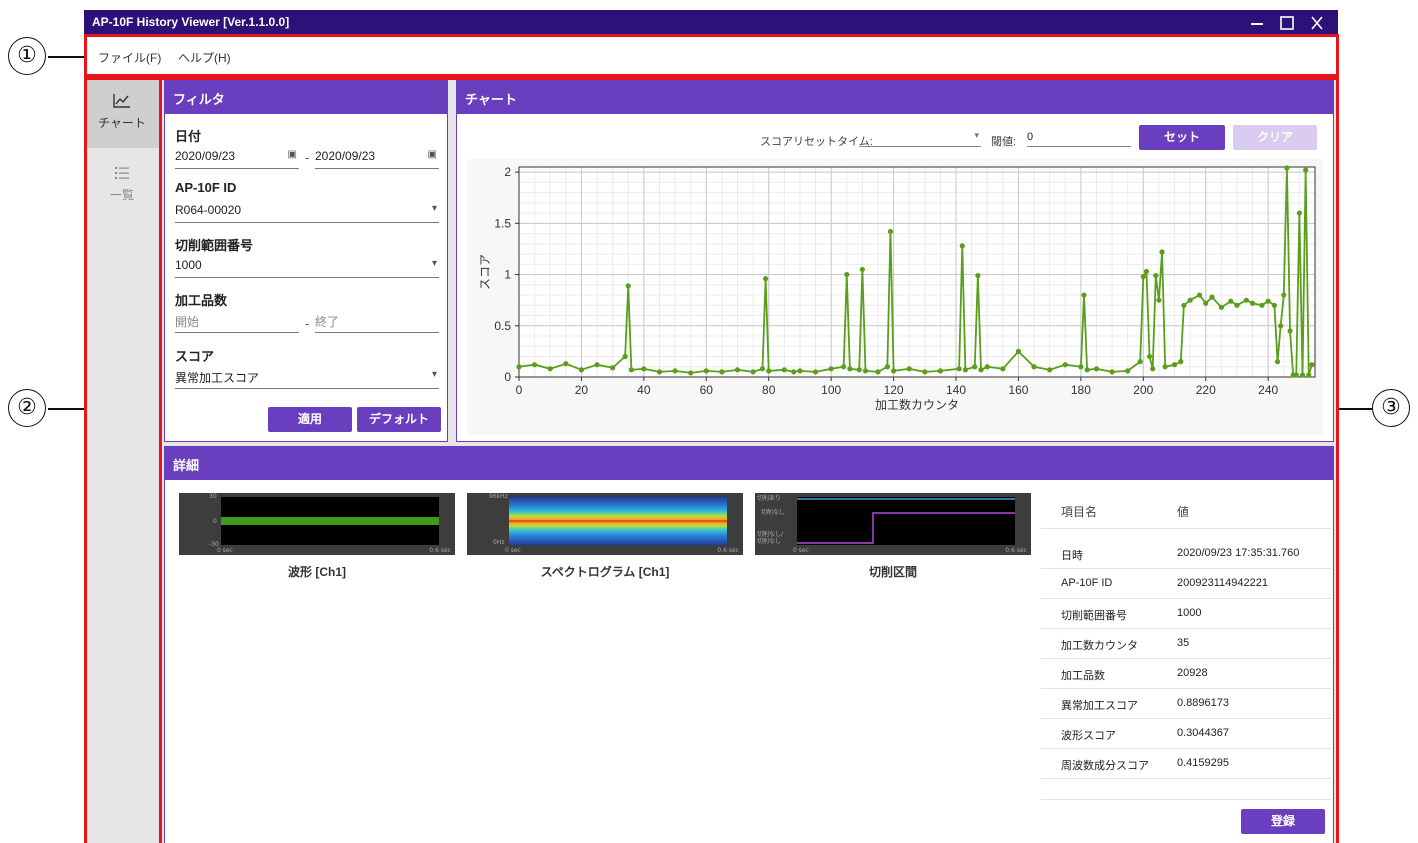 Image resolution: width=1418 pixels, height=843 pixels. I want to click on prop-value: 0.4159295, so click(1203, 763).